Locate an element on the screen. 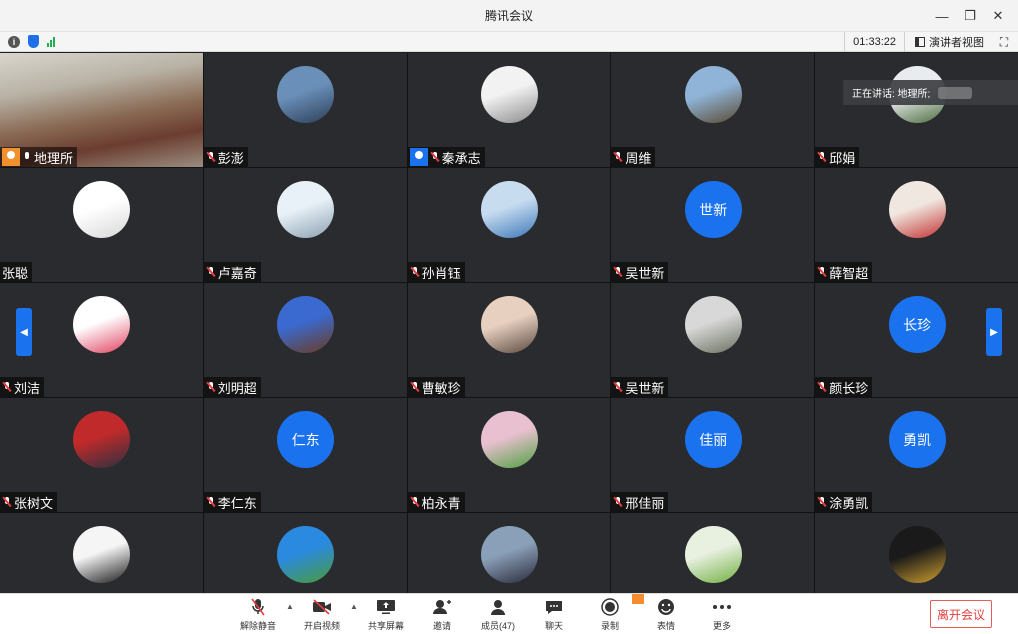 This screenshot has width=1018, height=634. participant-nametag: 张树文 is located at coordinates (29, 502).